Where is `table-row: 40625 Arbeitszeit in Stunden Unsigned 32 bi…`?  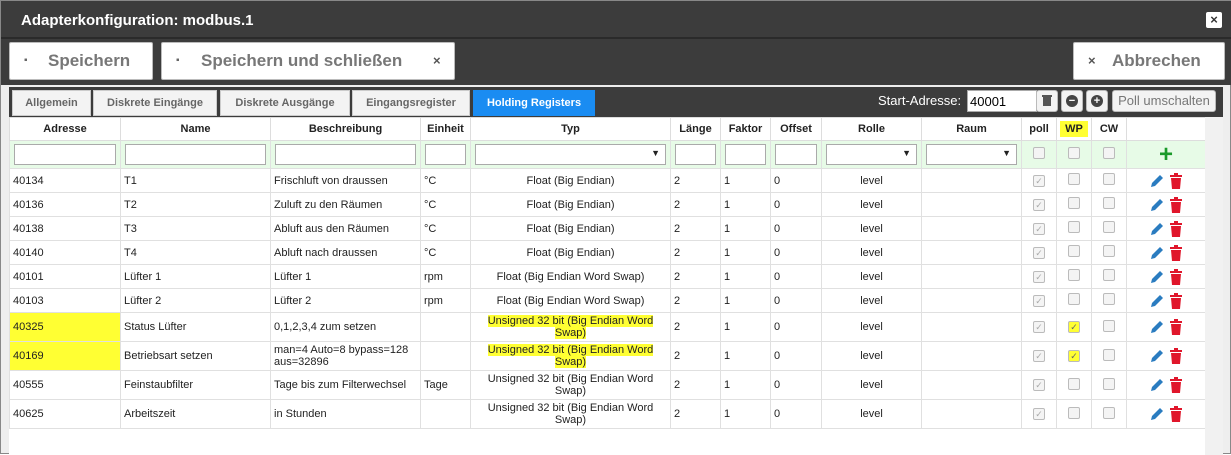
table-row: 40625 Arbeitszeit in Stunden Unsigned 32 bi… is located at coordinates (607, 414).